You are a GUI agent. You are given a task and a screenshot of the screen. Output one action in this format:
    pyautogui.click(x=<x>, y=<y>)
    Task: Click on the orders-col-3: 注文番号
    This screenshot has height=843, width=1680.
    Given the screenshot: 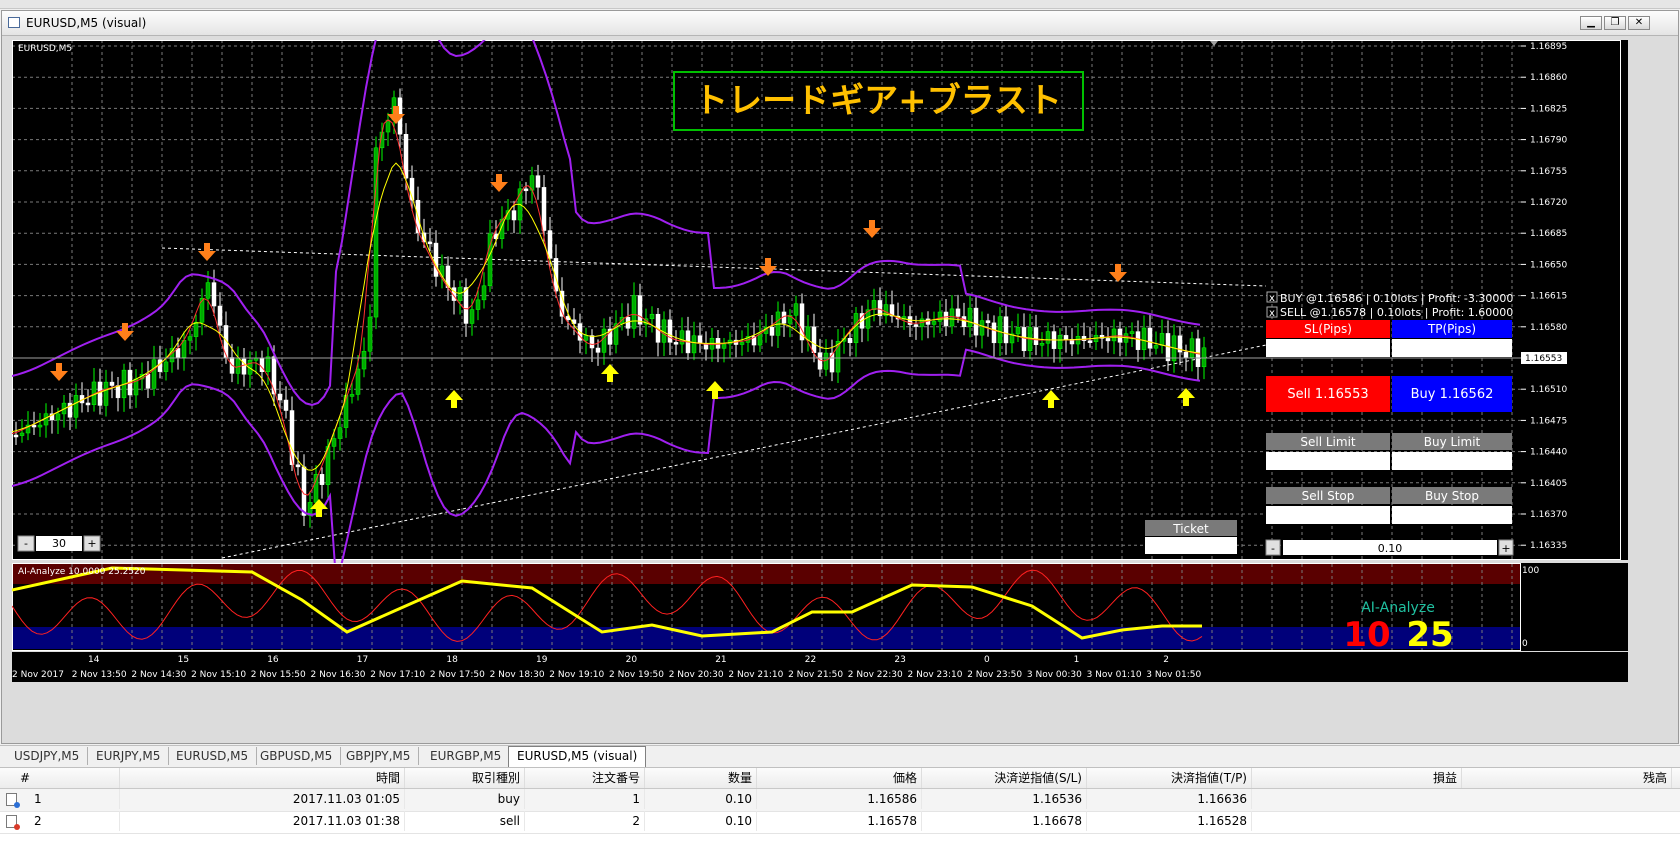 What is the action you would take?
    pyautogui.click(x=585, y=778)
    